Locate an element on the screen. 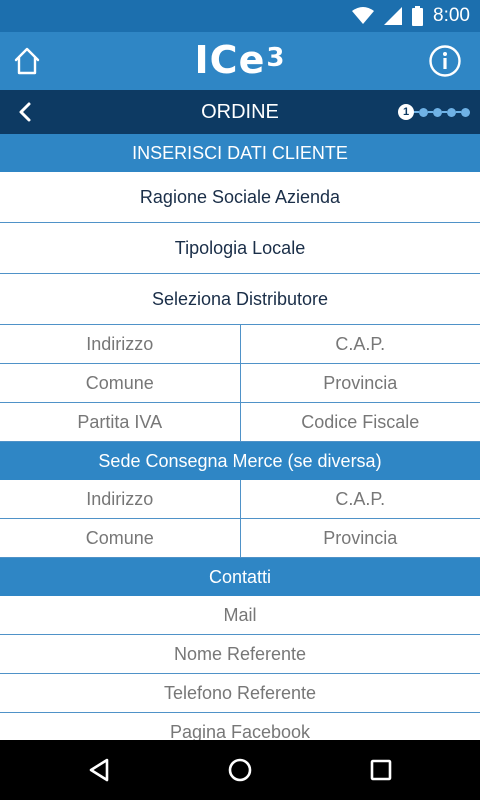  section-header-sede: Sede Consegna Merce (se diversa) is located at coordinates (240, 461).